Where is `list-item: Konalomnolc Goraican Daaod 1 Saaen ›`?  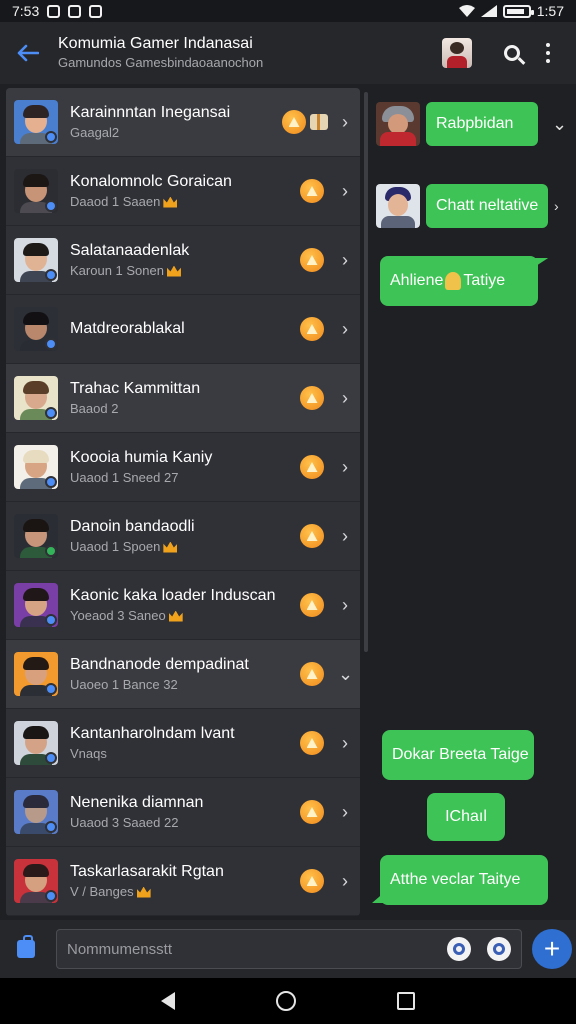
list-item: Konalomnolc Goraican Daaod 1 Saaen › is located at coordinates (183, 191).